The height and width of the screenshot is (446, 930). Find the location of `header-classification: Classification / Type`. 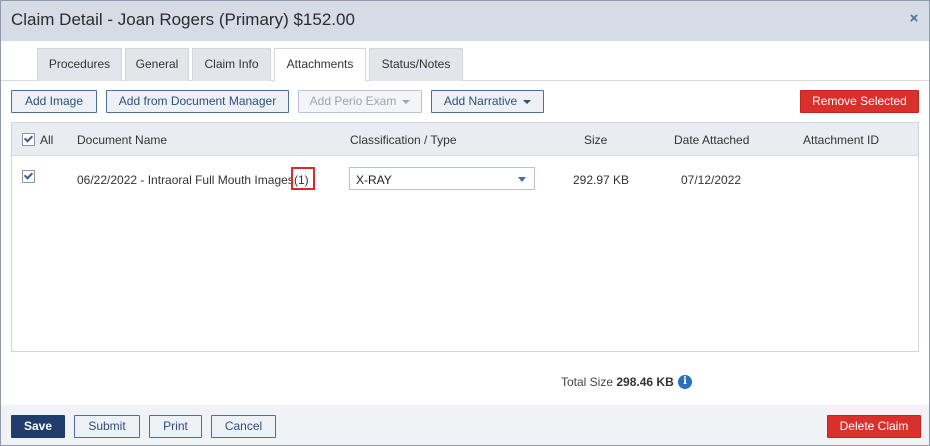

header-classification: Classification / Type is located at coordinates (403, 140).